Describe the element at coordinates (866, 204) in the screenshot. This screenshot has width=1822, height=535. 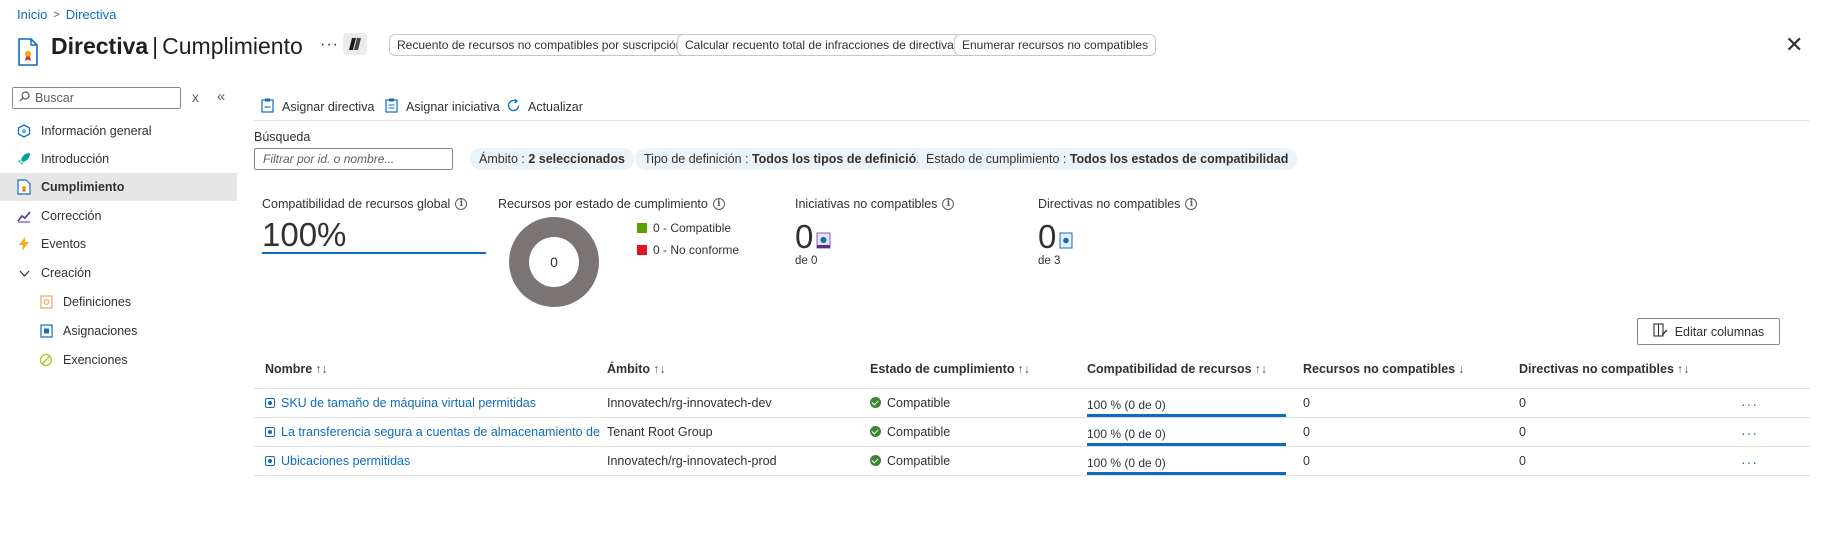
I see `noncompliant-initiatives-title-text: Iniciativas no compatibles` at that location.